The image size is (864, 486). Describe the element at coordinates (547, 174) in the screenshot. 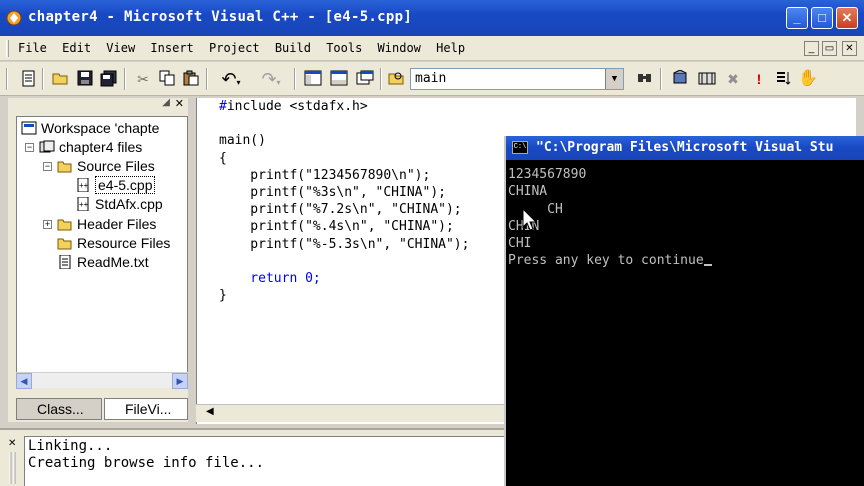

I see `console-line: 1234567890` at that location.